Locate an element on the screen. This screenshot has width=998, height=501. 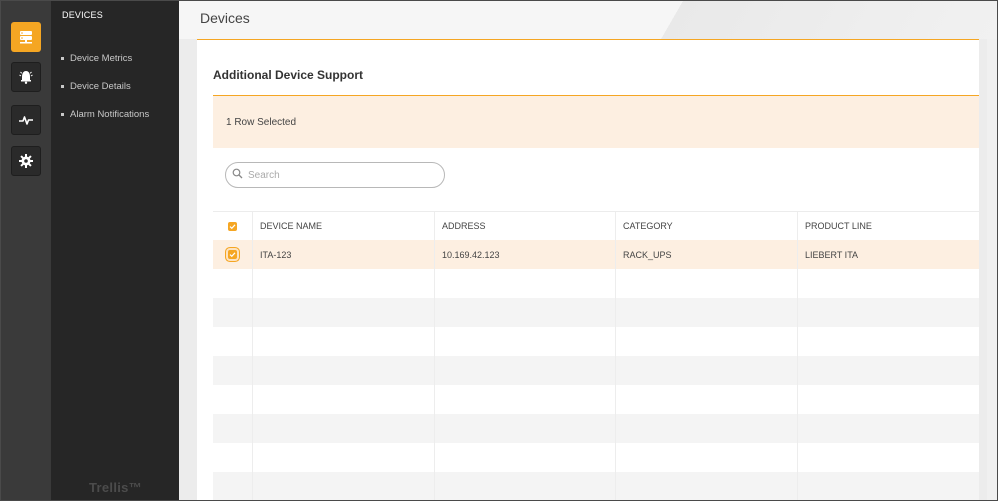
gear-icon is located at coordinates (26, 161).